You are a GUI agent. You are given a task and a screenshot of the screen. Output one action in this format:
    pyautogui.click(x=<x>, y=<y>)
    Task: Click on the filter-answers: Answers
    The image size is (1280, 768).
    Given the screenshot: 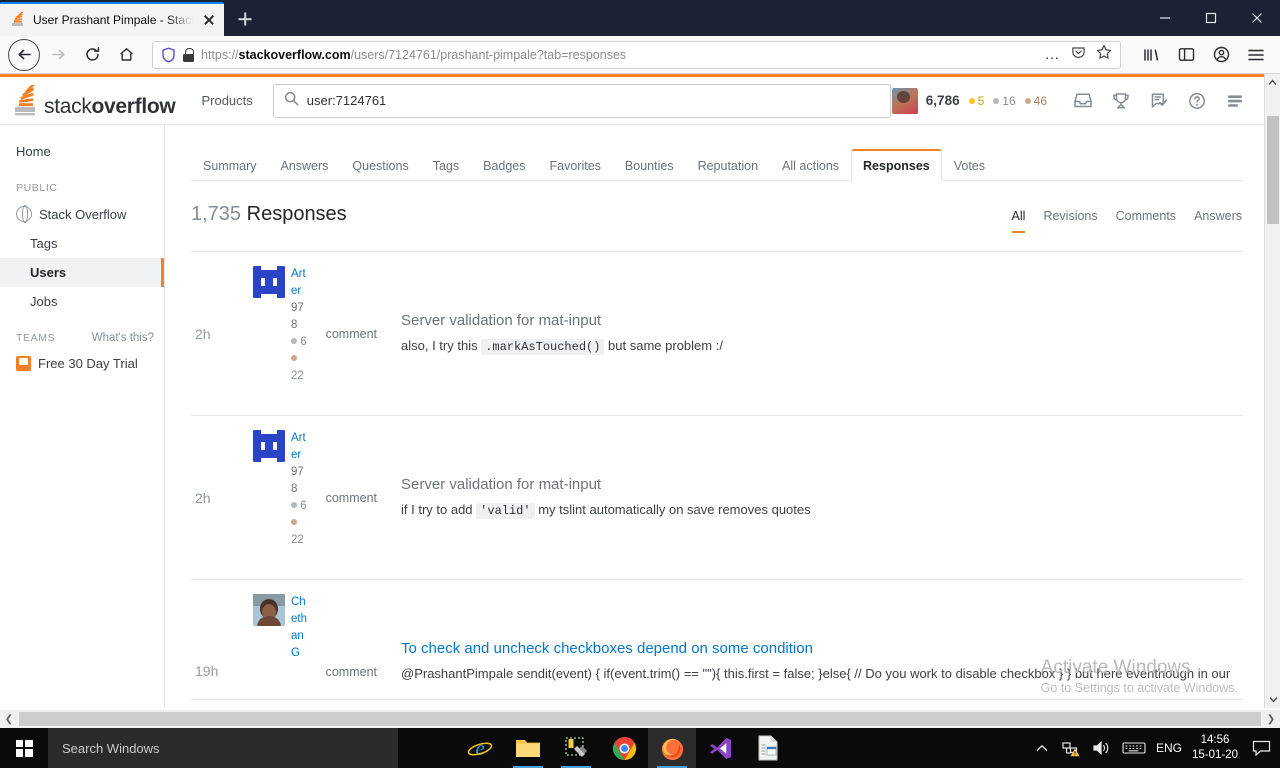 What is the action you would take?
    pyautogui.click(x=1218, y=221)
    